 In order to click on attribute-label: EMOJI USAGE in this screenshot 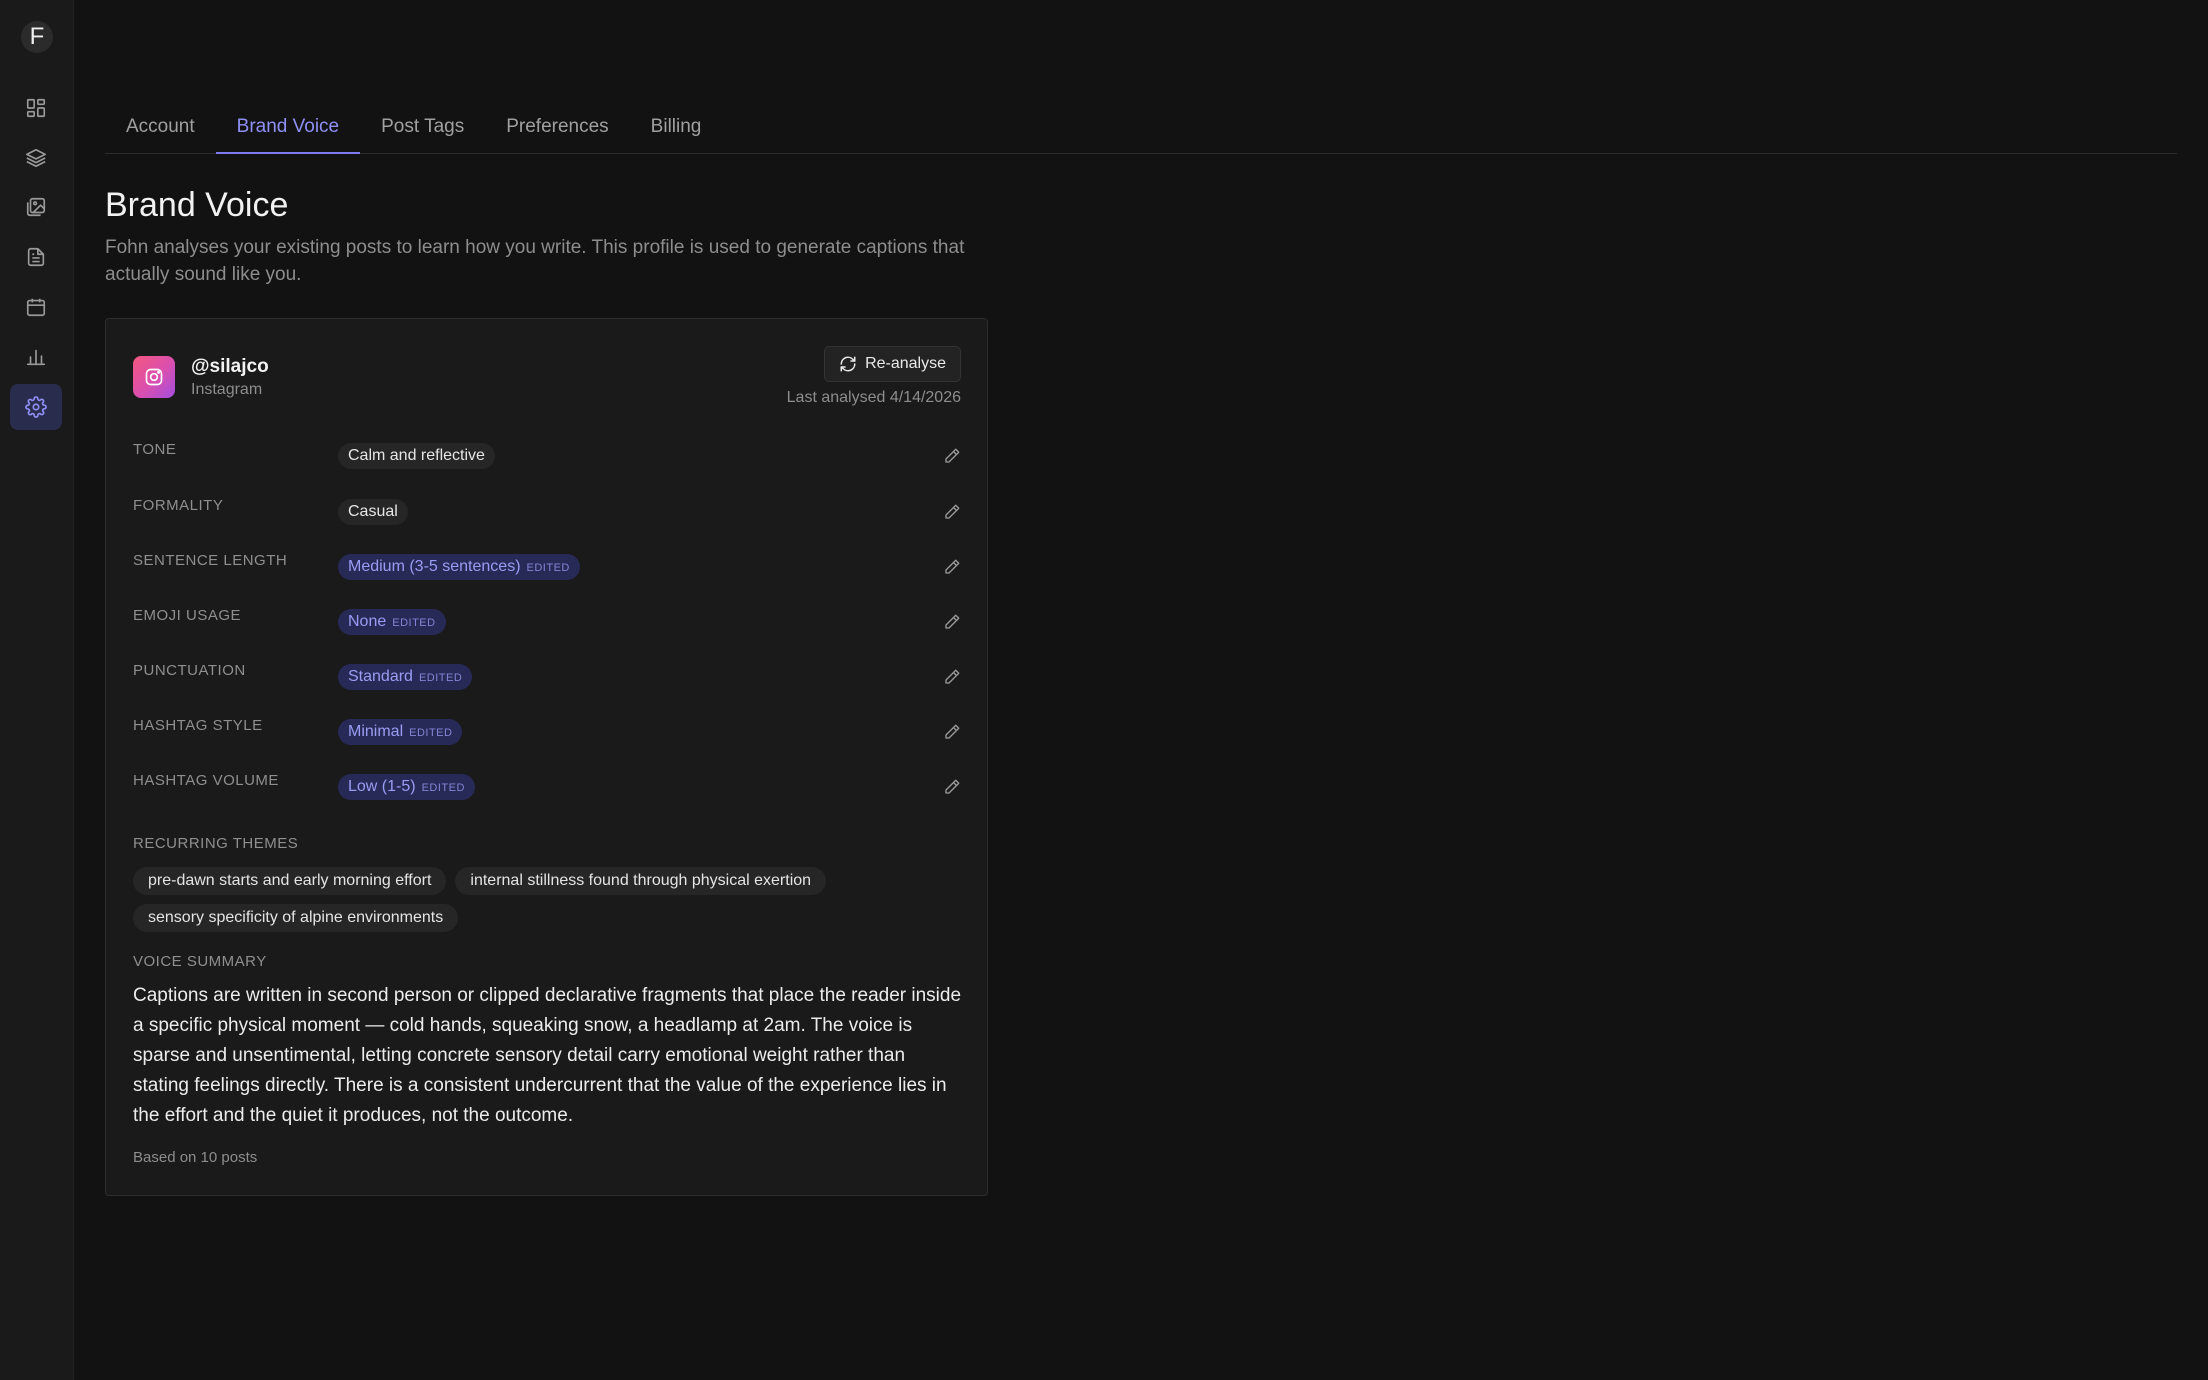, I will do `click(187, 615)`.